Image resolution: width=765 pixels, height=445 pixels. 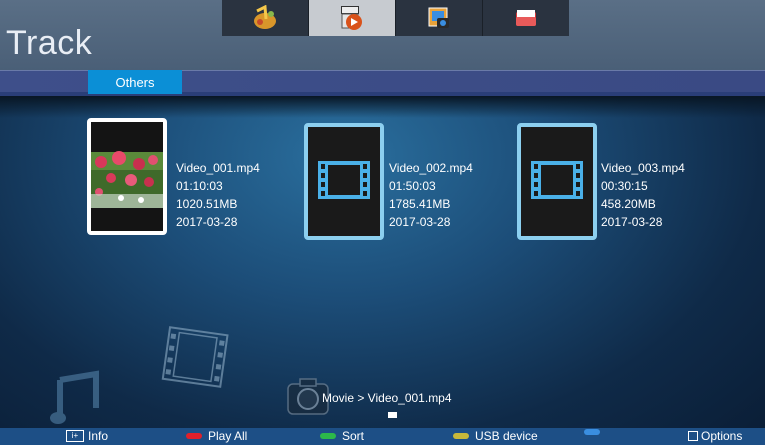 I want to click on red-key-icon, so click(x=194, y=436).